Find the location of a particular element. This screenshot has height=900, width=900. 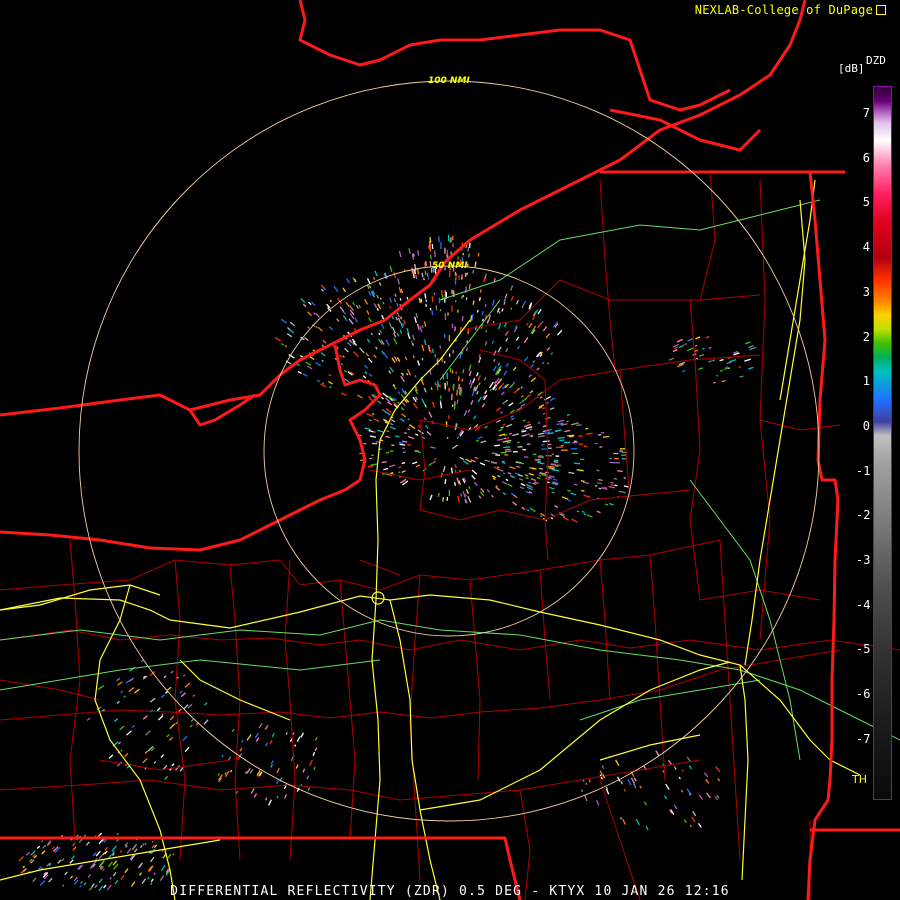

color-scale-tick: -3 is located at coordinates (863, 560).